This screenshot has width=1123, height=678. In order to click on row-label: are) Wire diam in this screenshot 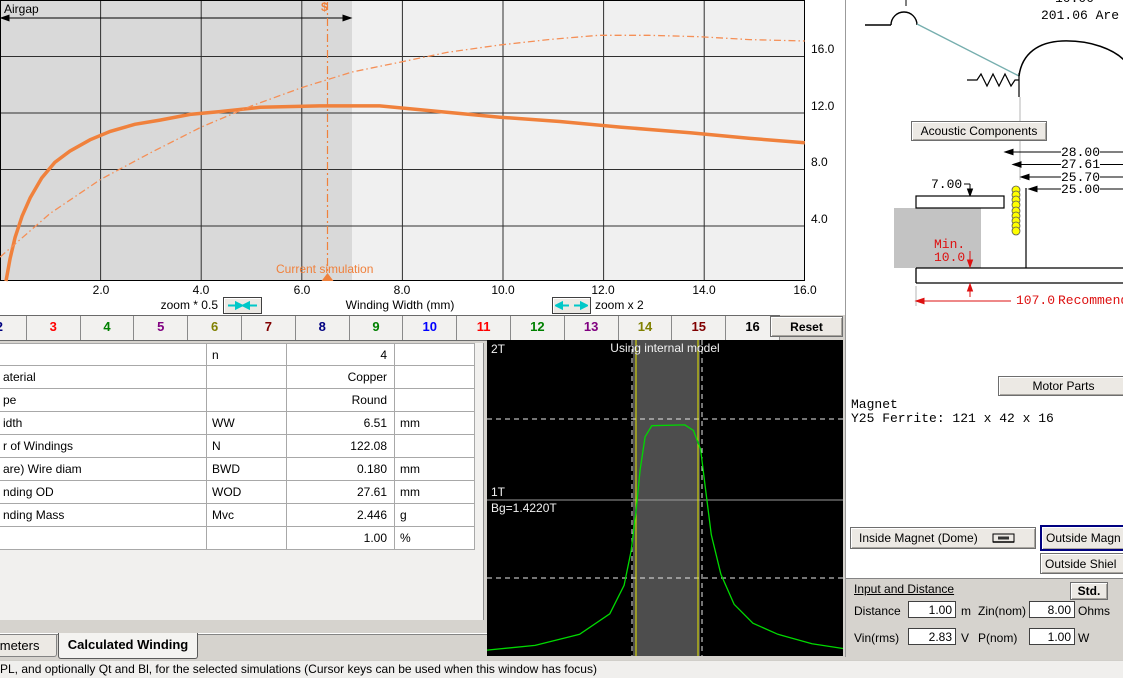, I will do `click(103, 469)`.